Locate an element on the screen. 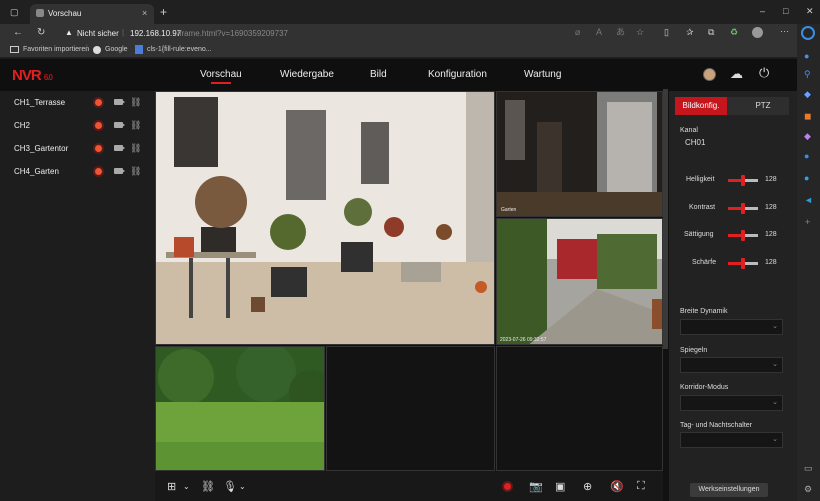 The height and width of the screenshot is (501, 820). extension-icon: ♻ is located at coordinates (734, 32).